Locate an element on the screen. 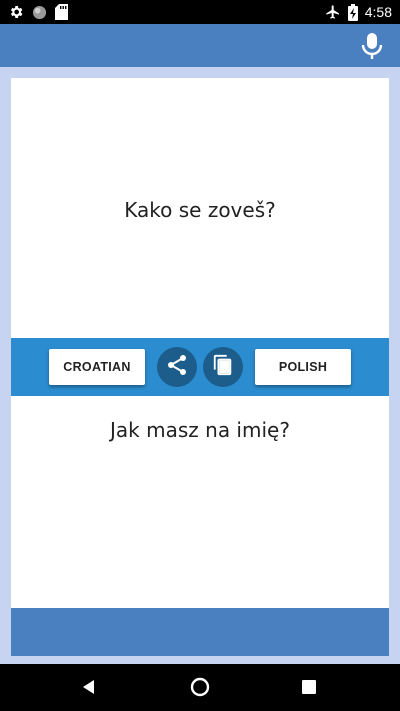 This screenshot has width=400, height=711. status-bar: 4:58 is located at coordinates (200, 12).